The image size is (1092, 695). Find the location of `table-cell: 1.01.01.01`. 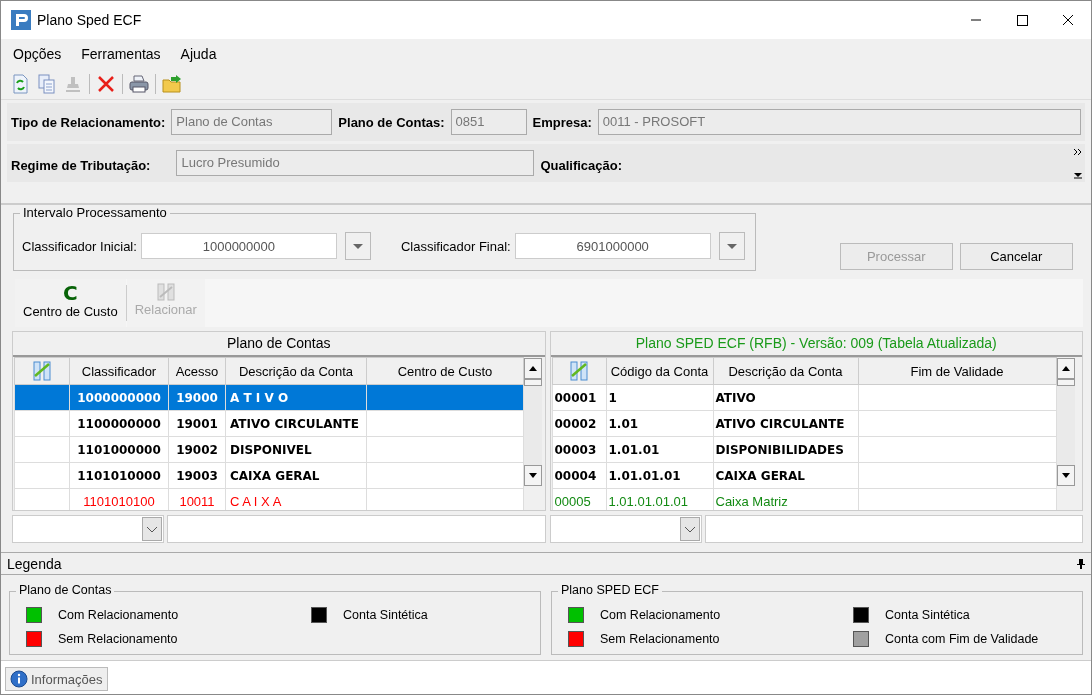

table-cell: 1.01.01.01 is located at coordinates (659, 475).